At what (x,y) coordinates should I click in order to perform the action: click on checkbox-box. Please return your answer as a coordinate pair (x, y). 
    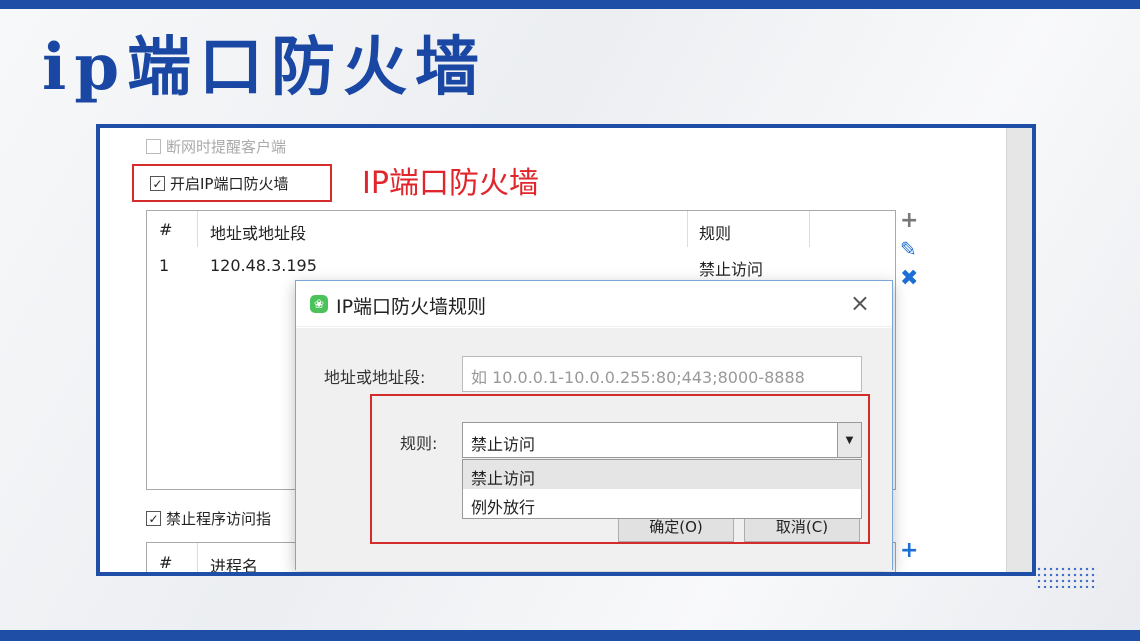
    Looking at the image, I should click on (153, 146).